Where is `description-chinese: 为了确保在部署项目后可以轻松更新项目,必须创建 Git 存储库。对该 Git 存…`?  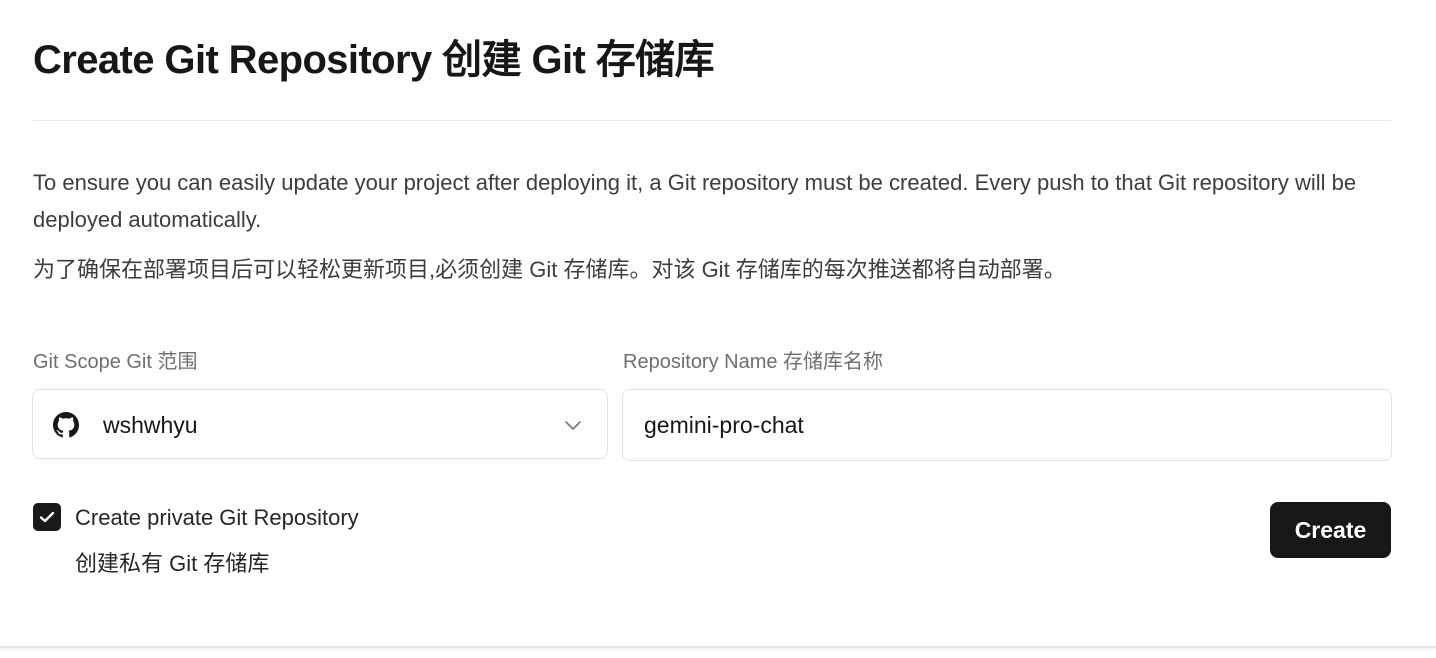 description-chinese: 为了确保在部署项目后可以轻松更新项目,必须创建 Git 存储库。对该 Git 存… is located at coordinates (549, 269).